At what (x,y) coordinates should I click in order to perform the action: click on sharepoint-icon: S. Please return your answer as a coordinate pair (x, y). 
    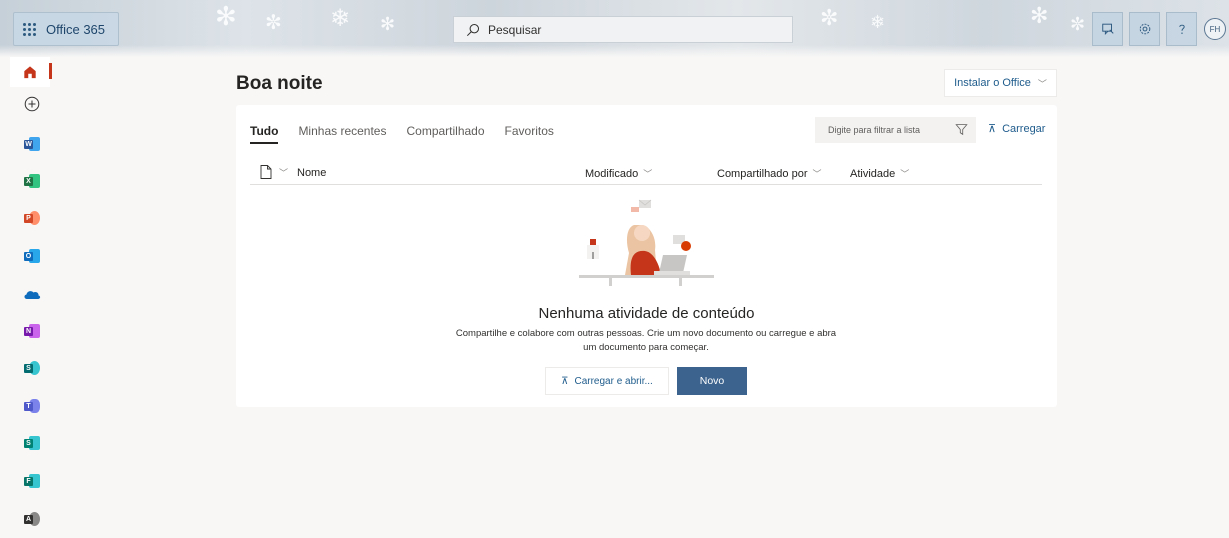
    Looking at the image, I should click on (32, 368).